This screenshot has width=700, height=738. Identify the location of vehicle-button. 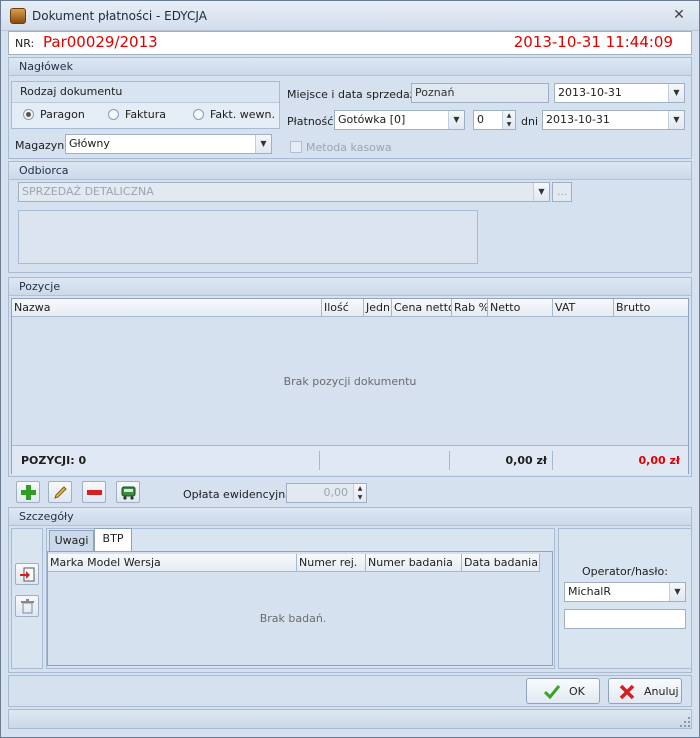
(128, 492).